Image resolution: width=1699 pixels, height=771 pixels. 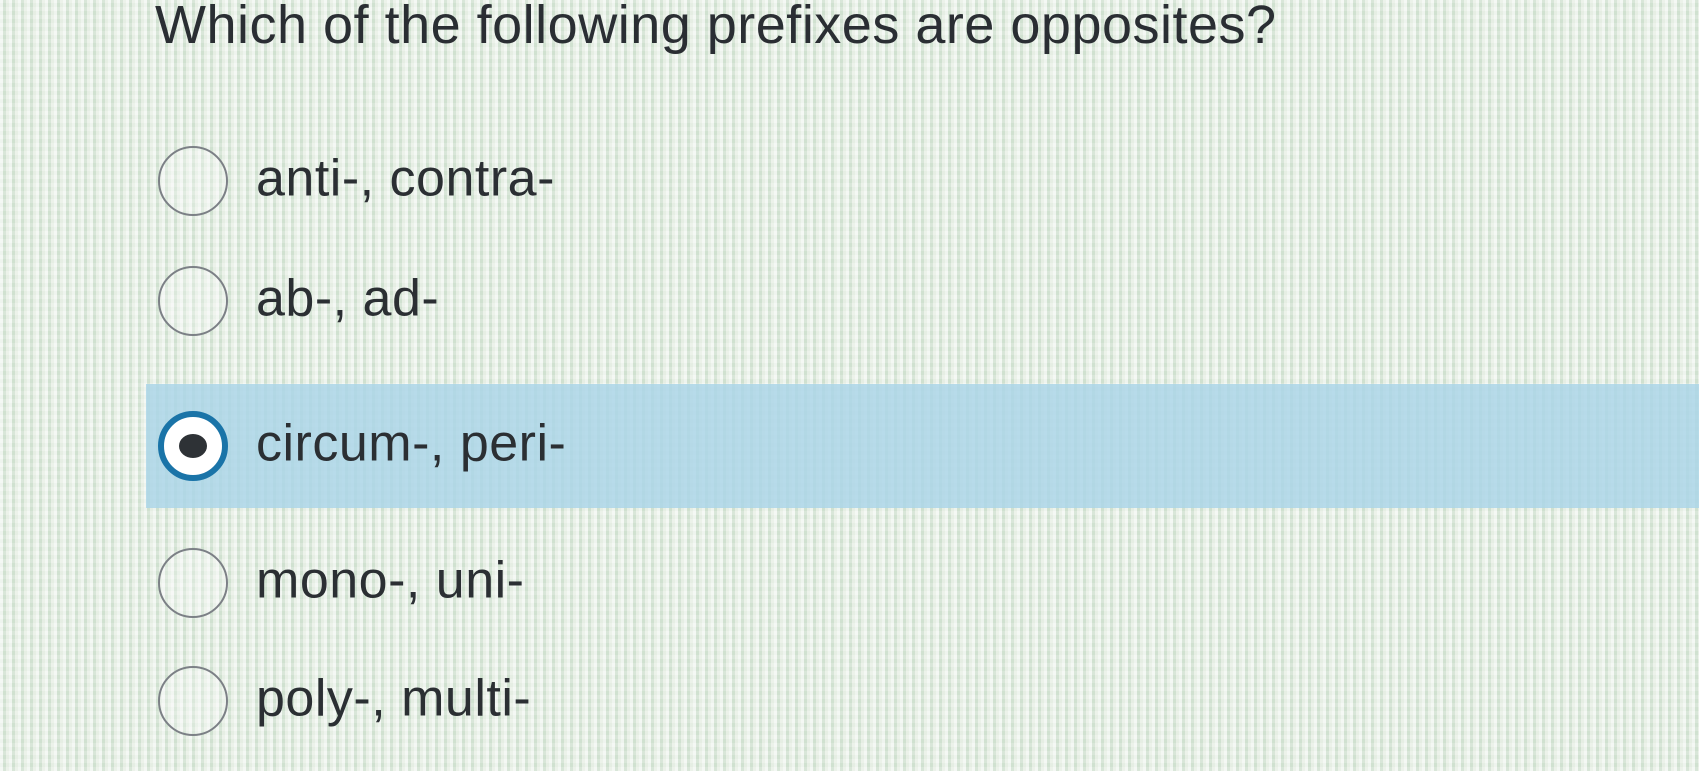 What do you see at coordinates (922, 446) in the screenshot?
I see `option-circum-peri: circum-, peri-` at bounding box center [922, 446].